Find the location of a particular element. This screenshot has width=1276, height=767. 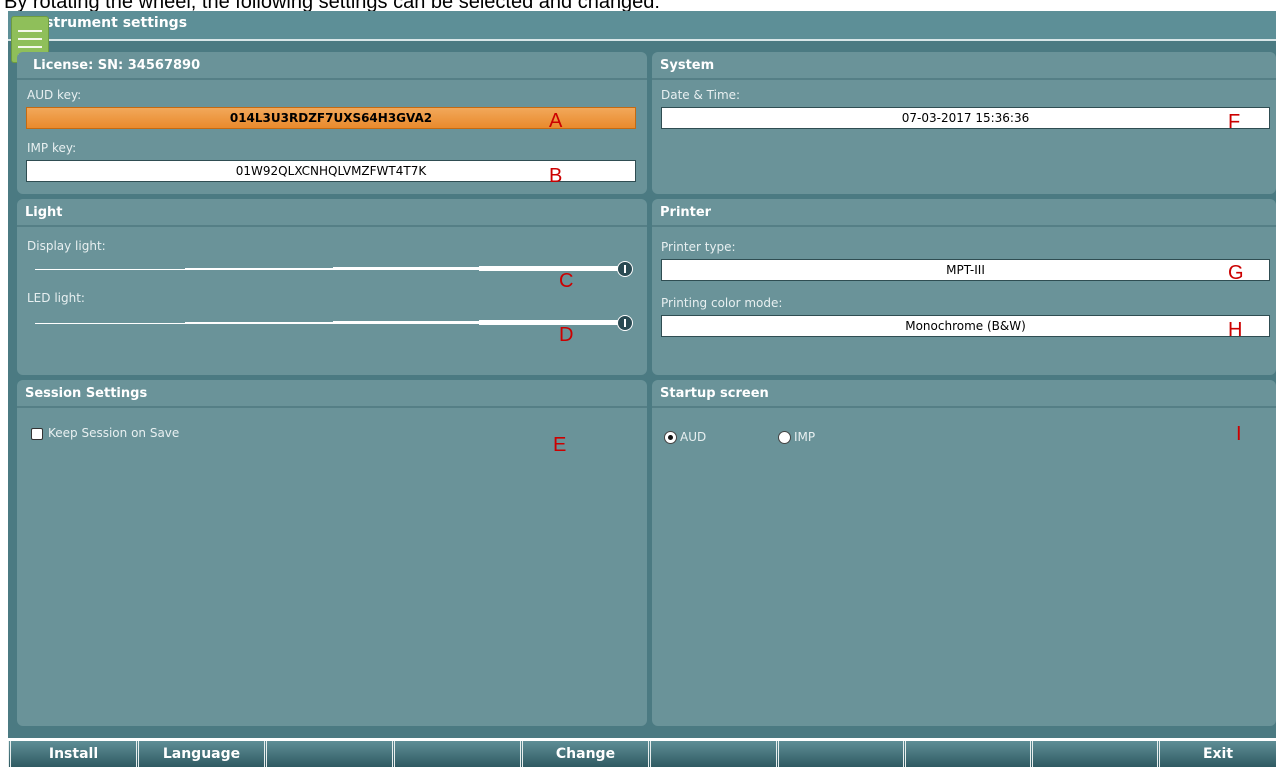

radio-imp is located at coordinates (784, 437).